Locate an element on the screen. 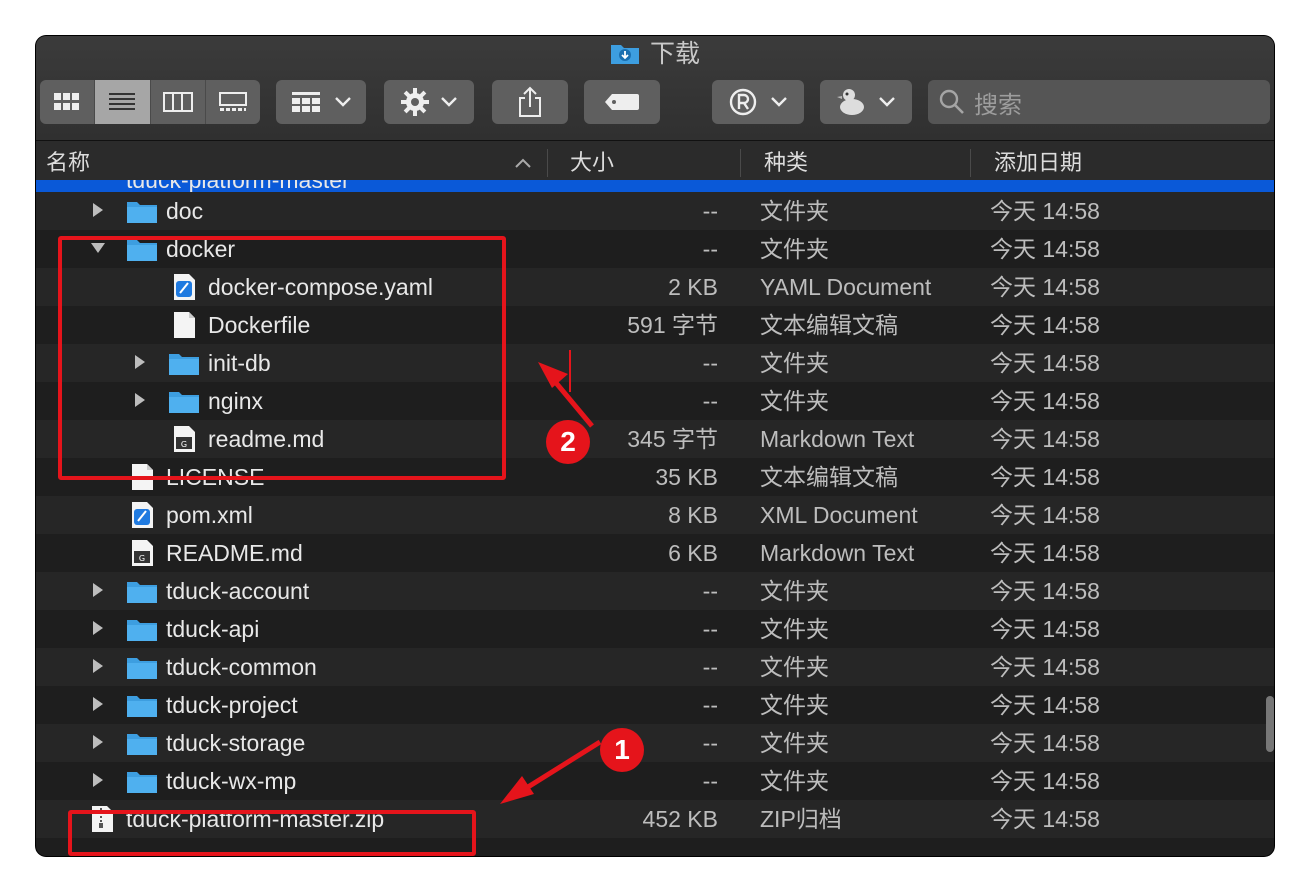 The height and width of the screenshot is (892, 1310). file-row-selected: tduck-platform-master is located at coordinates (655, 186).